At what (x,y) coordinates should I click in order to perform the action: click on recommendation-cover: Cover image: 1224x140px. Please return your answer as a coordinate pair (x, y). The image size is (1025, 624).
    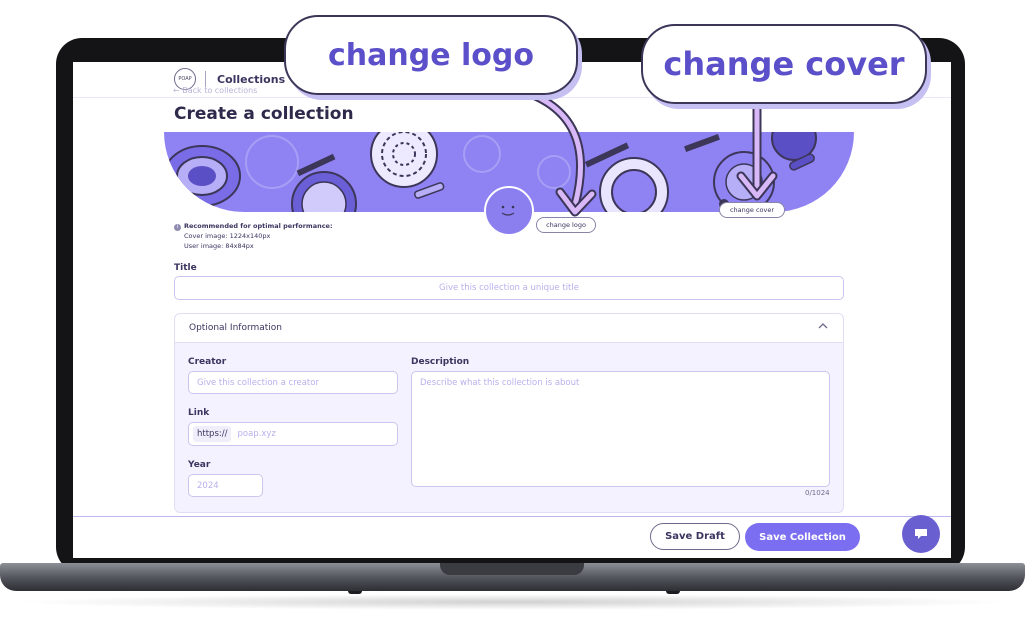
    Looking at the image, I should click on (227, 236).